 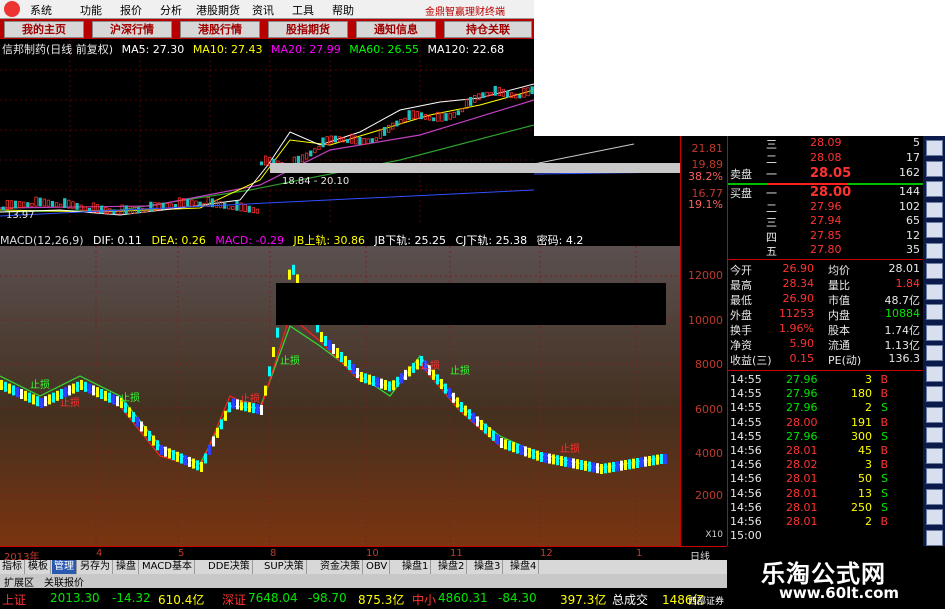 I want to click on ask-row-3: 三 28.09 5, so click(x=826, y=144).